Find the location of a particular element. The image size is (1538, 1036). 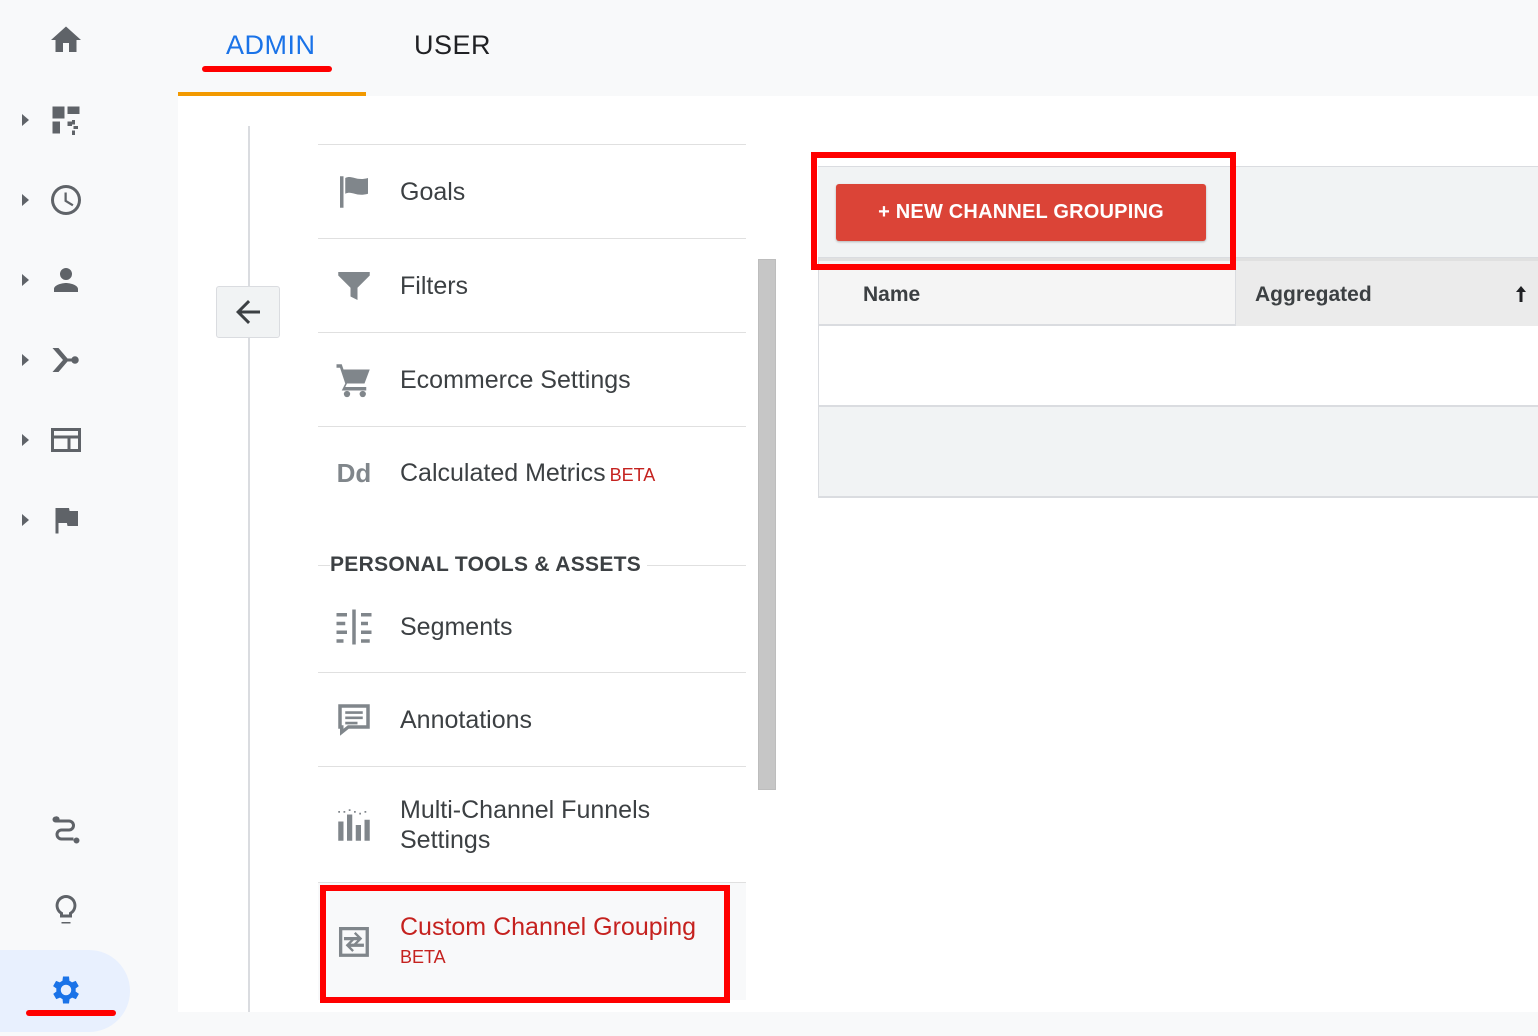

rail-item-discover is located at coordinates (70, 910).